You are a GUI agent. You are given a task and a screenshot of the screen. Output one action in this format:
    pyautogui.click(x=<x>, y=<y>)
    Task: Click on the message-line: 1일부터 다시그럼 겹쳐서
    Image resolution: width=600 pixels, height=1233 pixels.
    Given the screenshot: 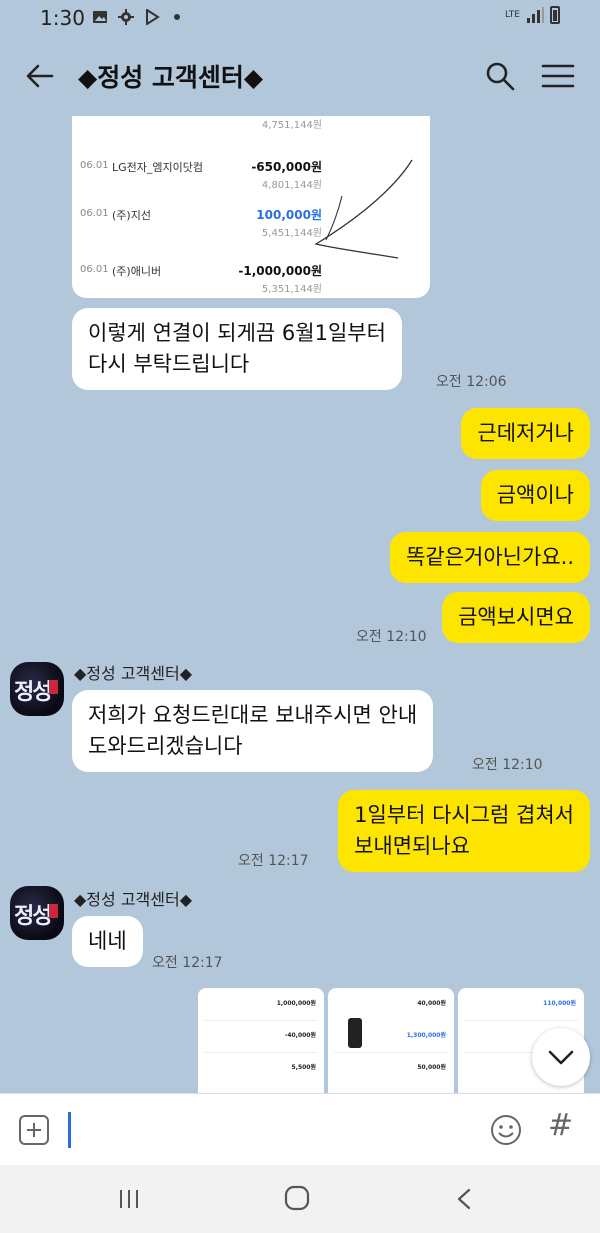 What is the action you would take?
    pyautogui.click(x=464, y=815)
    